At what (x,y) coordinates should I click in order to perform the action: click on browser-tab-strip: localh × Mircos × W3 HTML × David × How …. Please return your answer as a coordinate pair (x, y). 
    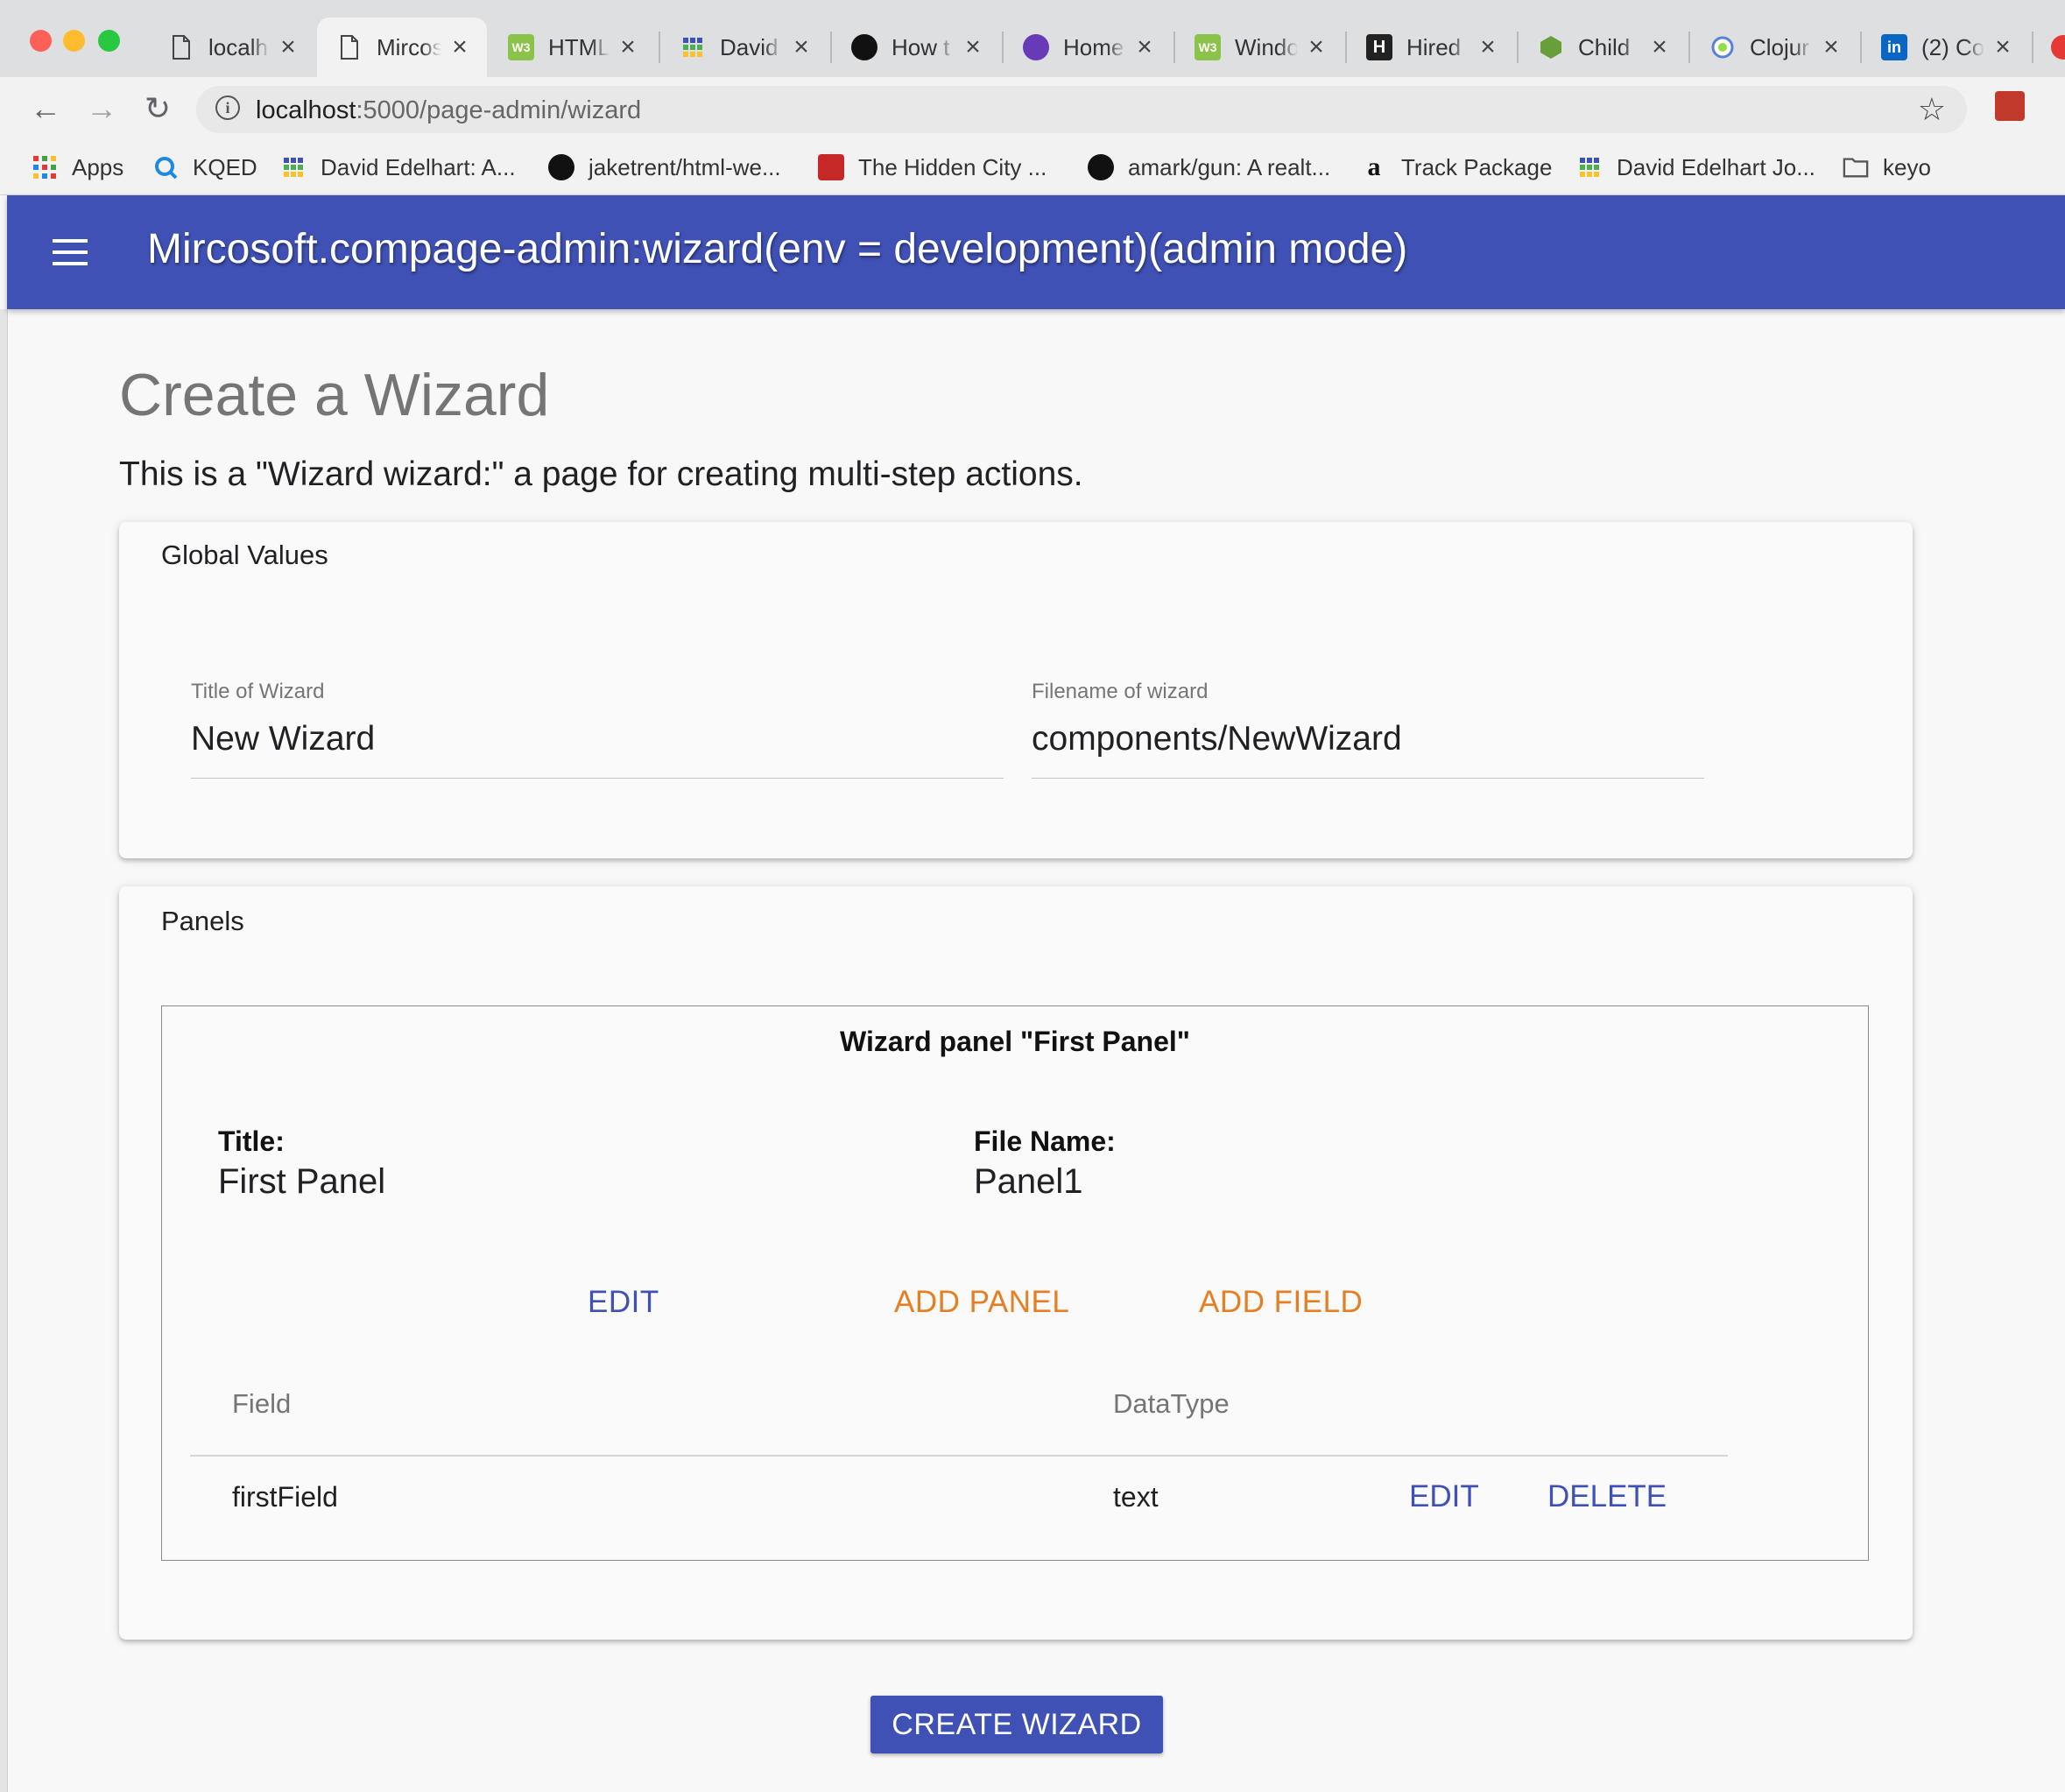
    Looking at the image, I should click on (1032, 38).